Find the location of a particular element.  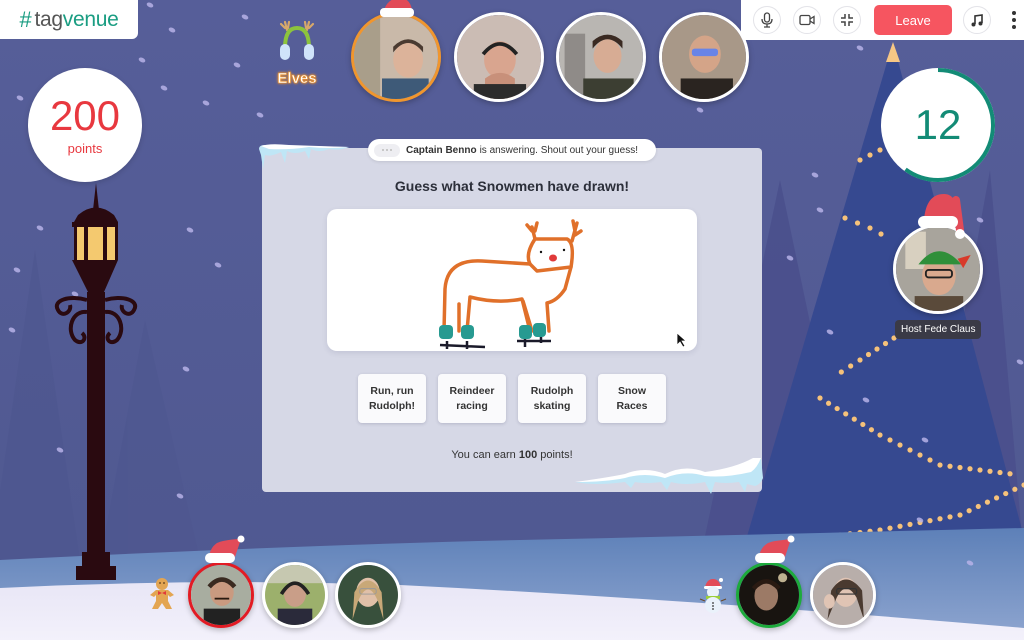

score-label: points is located at coordinates (85, 148).